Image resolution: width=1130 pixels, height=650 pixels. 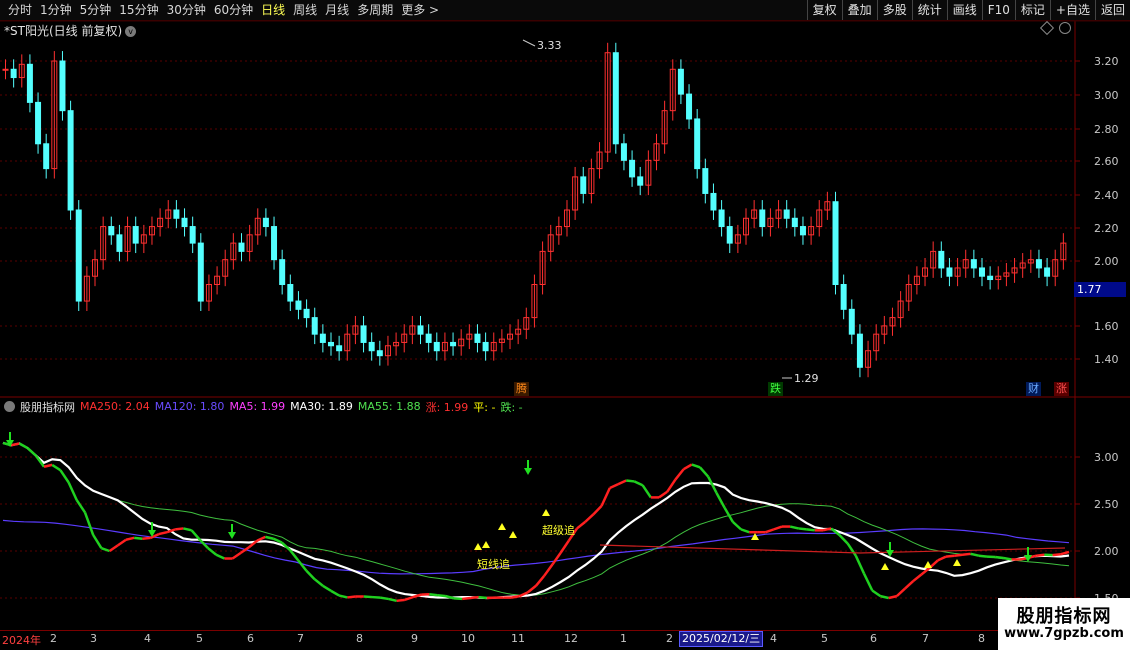 I want to click on price-axis-label: 2.40, so click(x=1106, y=195).